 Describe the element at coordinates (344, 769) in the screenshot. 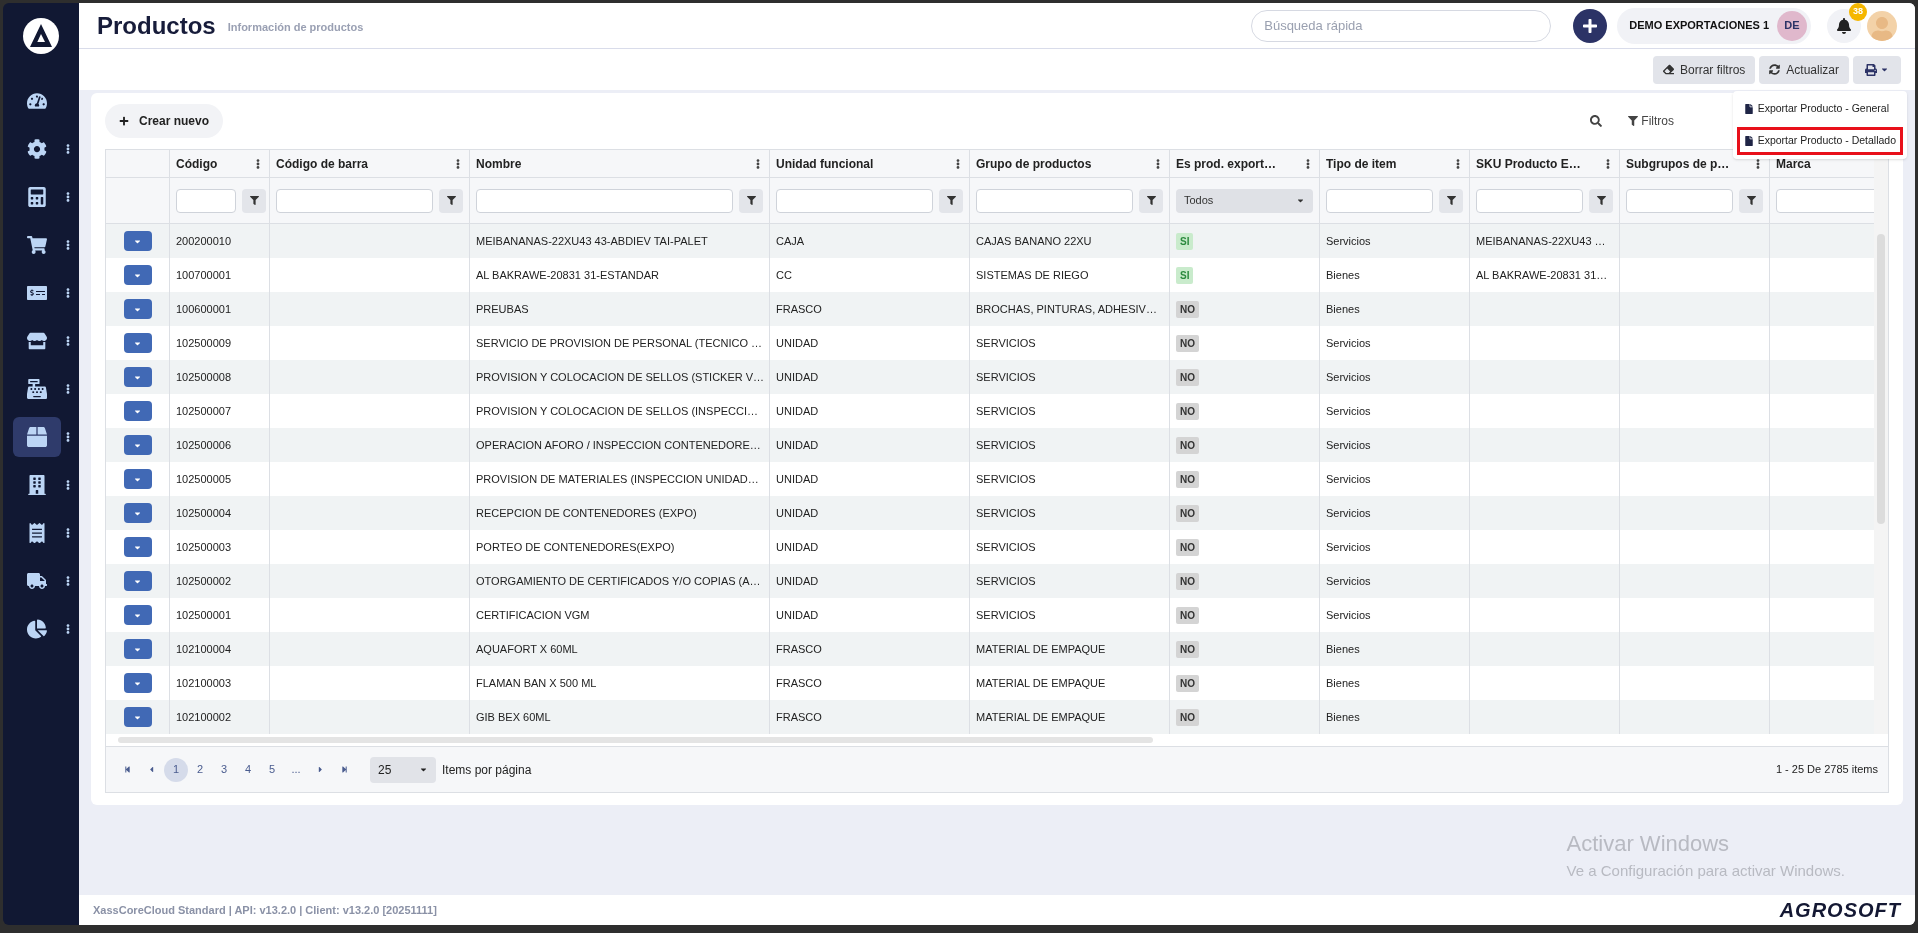

I see `last-page-icon` at that location.